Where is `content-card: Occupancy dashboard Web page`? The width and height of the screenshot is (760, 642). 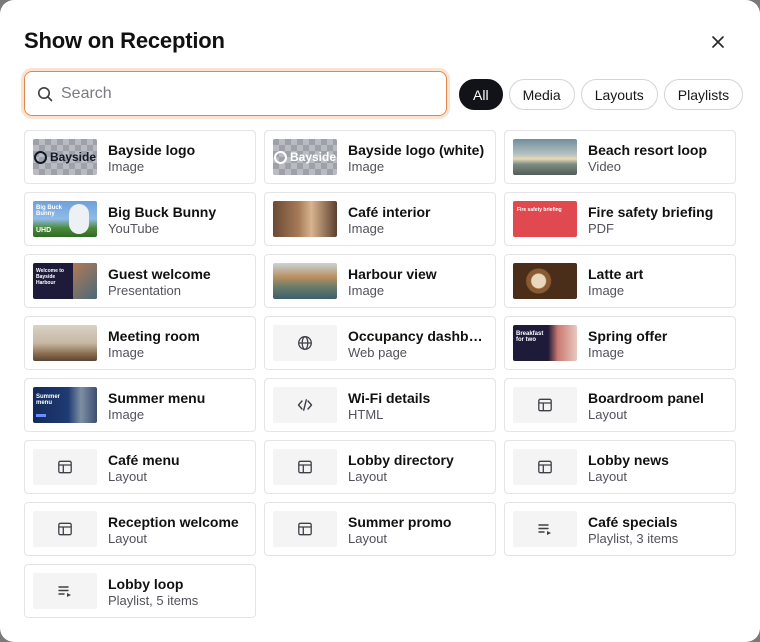 content-card: Occupancy dashboard Web page is located at coordinates (380, 343).